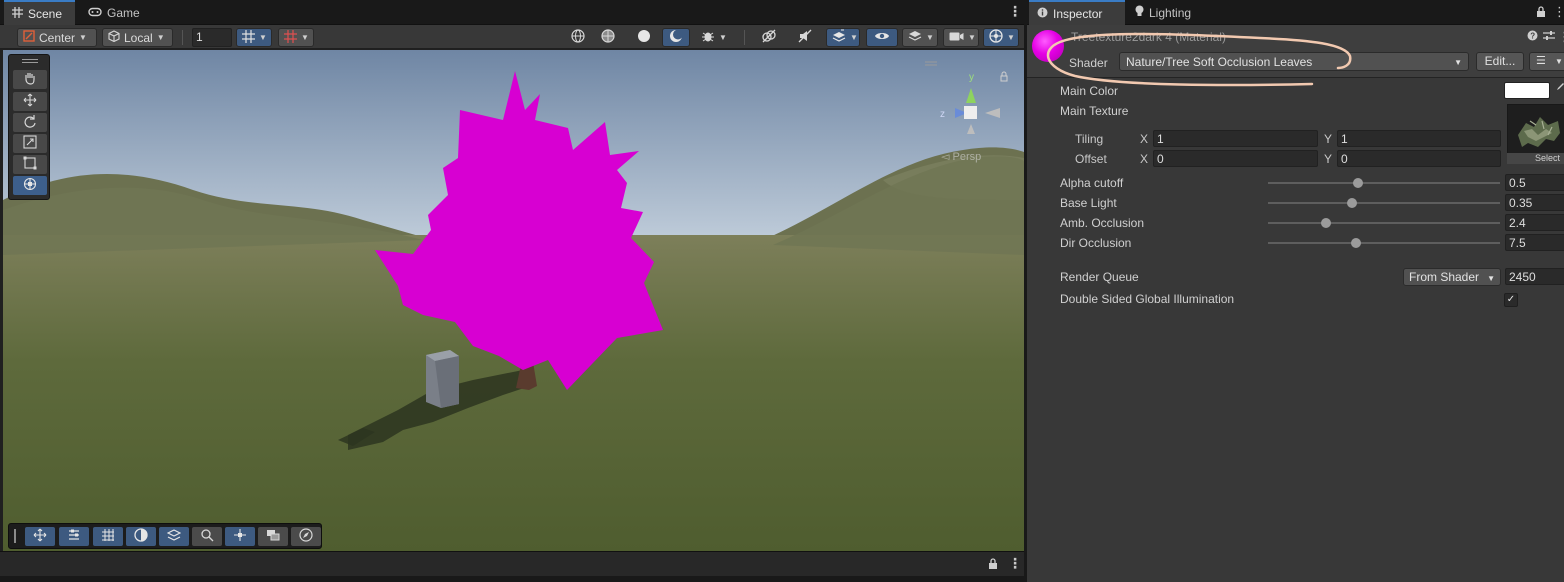 The width and height of the screenshot is (1564, 582). I want to click on presets-sliders-icon, so click(1549, 37).